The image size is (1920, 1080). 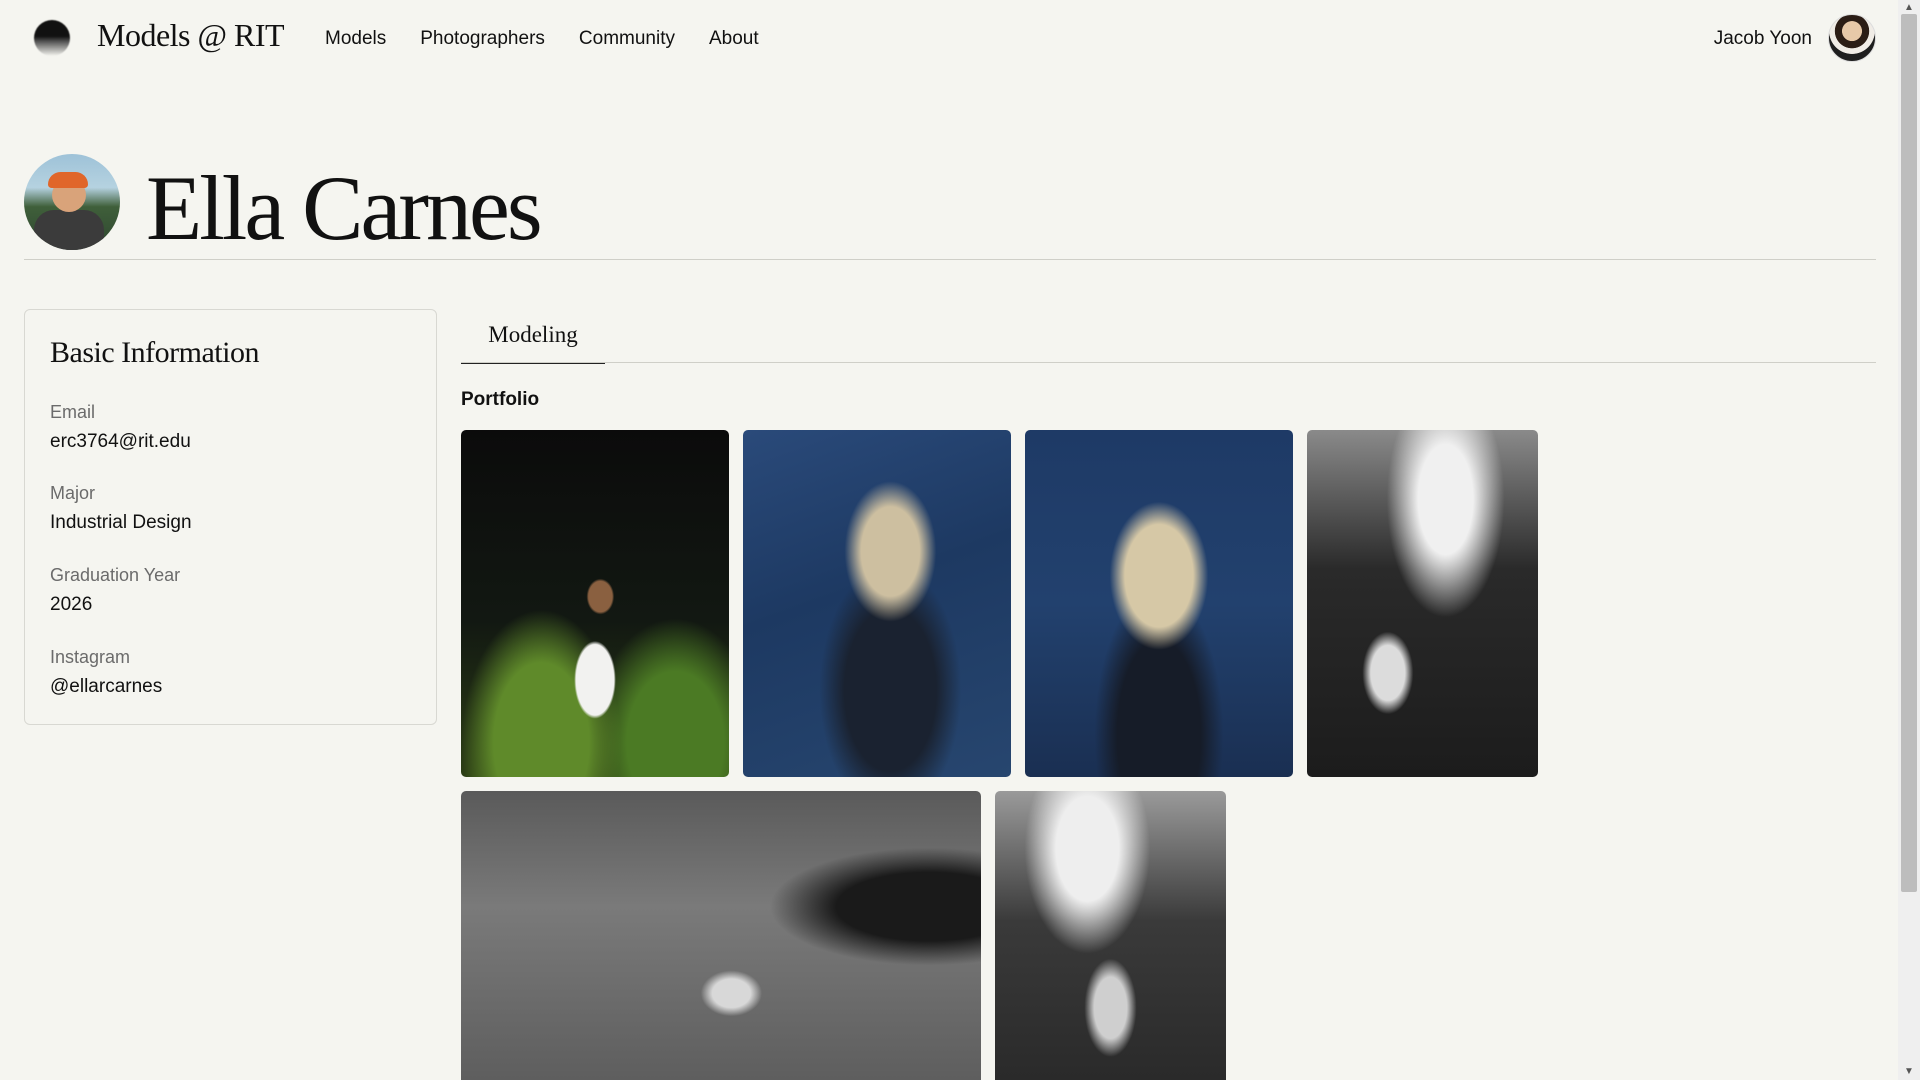 I want to click on instagram-label: Instagram, so click(x=90, y=657).